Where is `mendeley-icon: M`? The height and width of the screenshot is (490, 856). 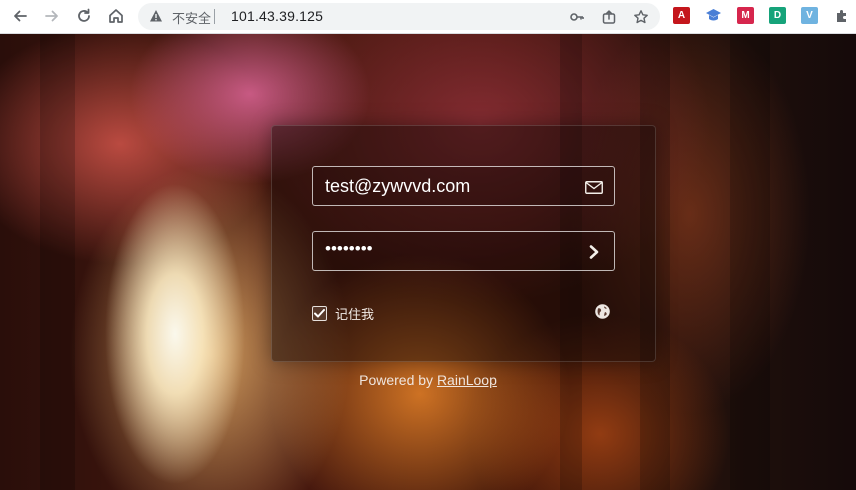
mendeley-icon: M is located at coordinates (745, 15).